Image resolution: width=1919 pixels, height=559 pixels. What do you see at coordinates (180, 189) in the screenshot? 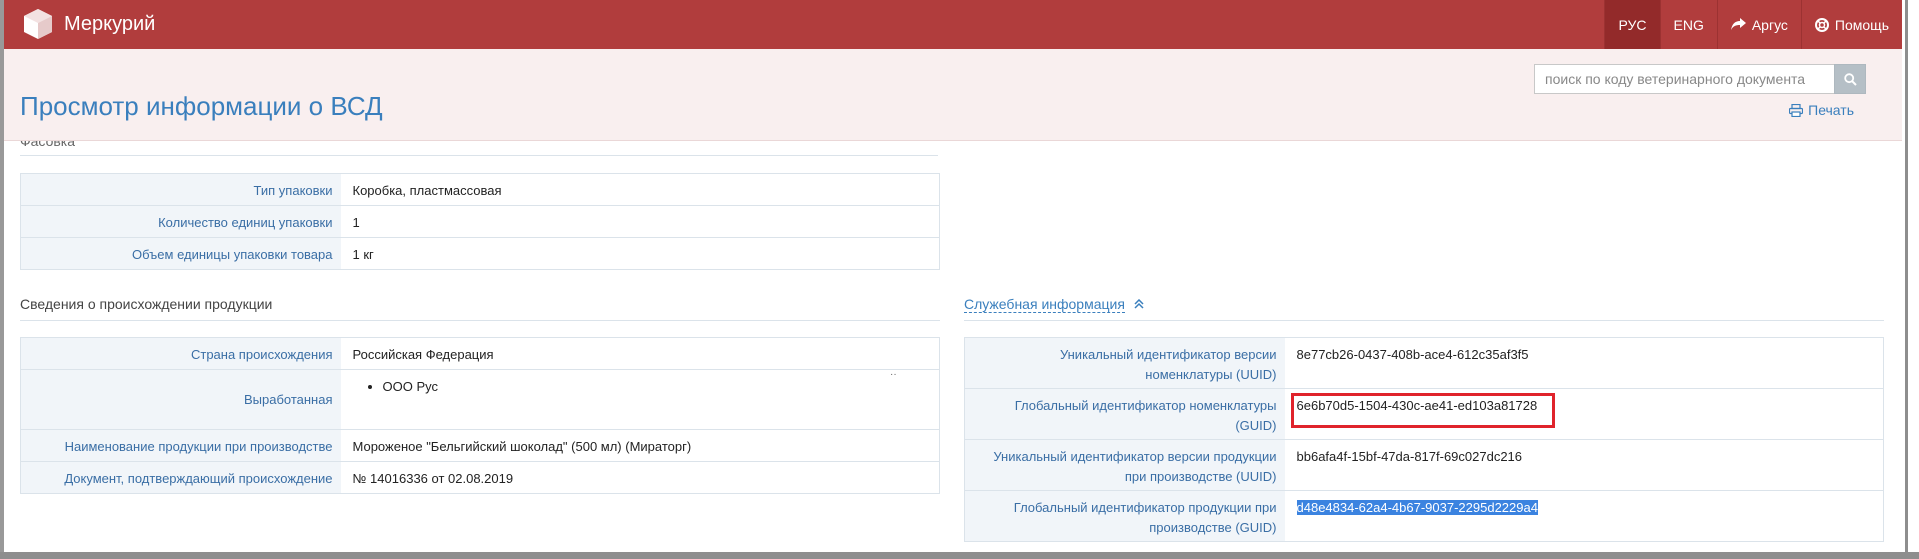
I see `row-label: Тип упаковки` at bounding box center [180, 189].